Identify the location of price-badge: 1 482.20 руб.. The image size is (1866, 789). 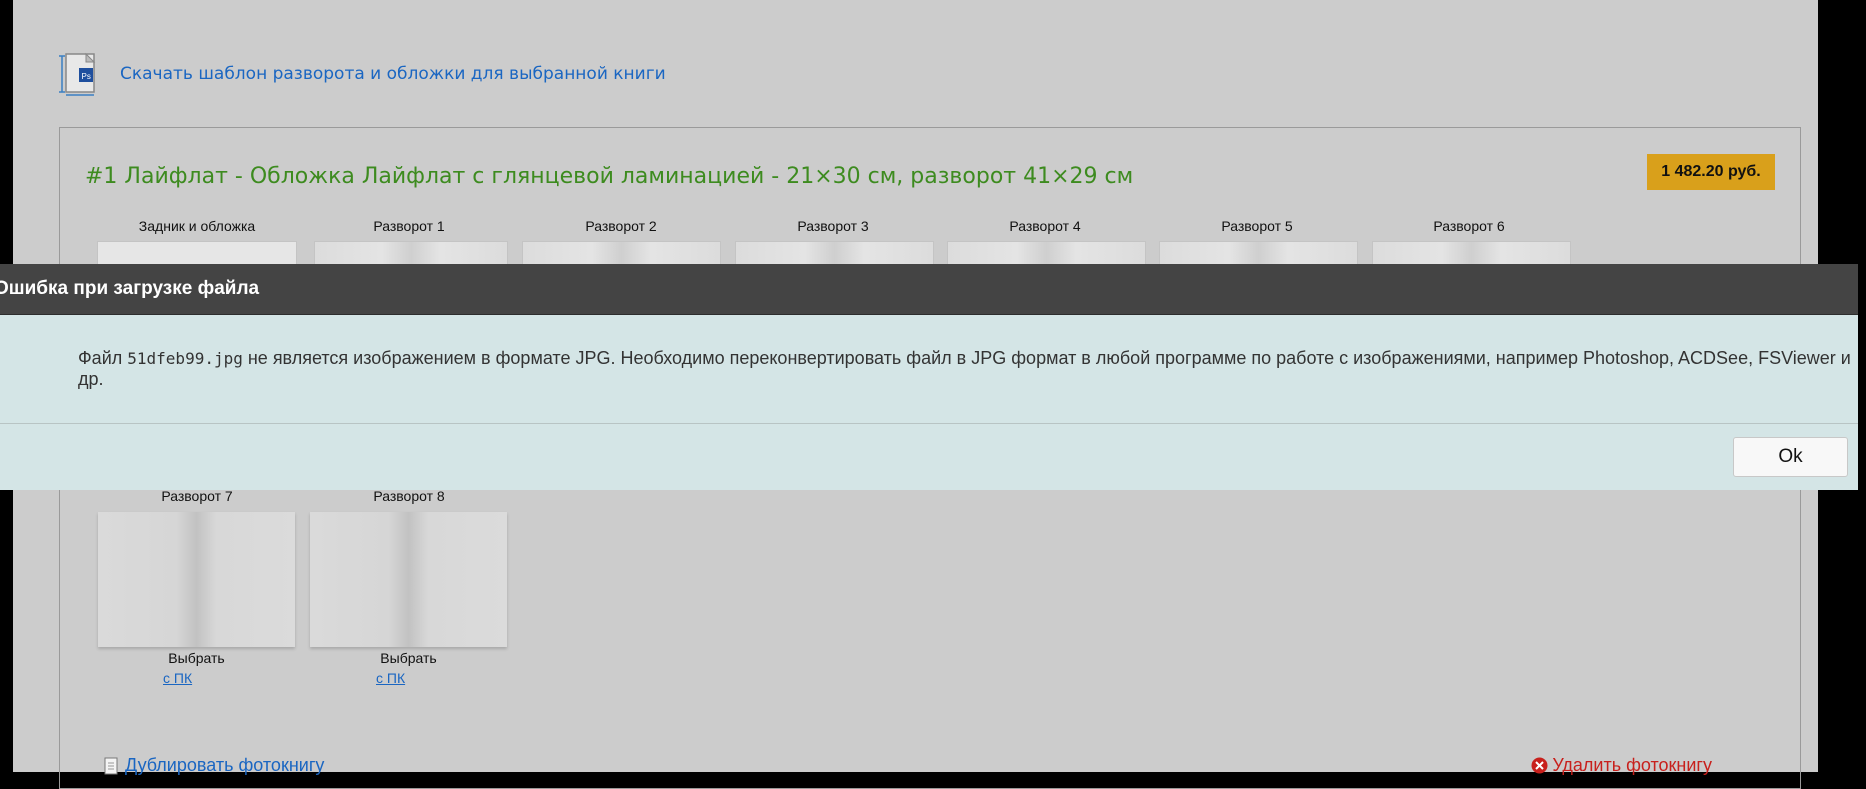
(1711, 172).